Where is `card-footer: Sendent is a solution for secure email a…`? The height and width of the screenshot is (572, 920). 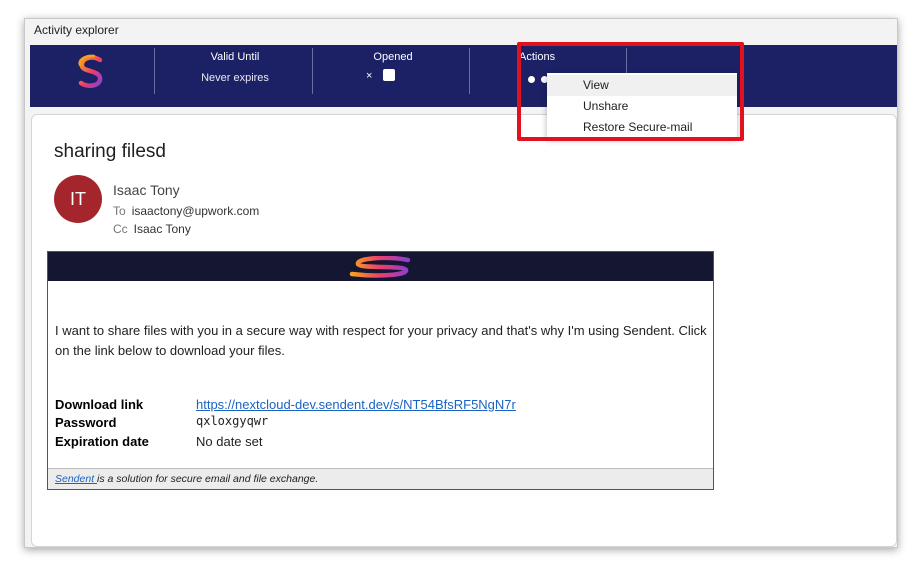
card-footer: Sendent is a solution for secure email a… is located at coordinates (380, 478).